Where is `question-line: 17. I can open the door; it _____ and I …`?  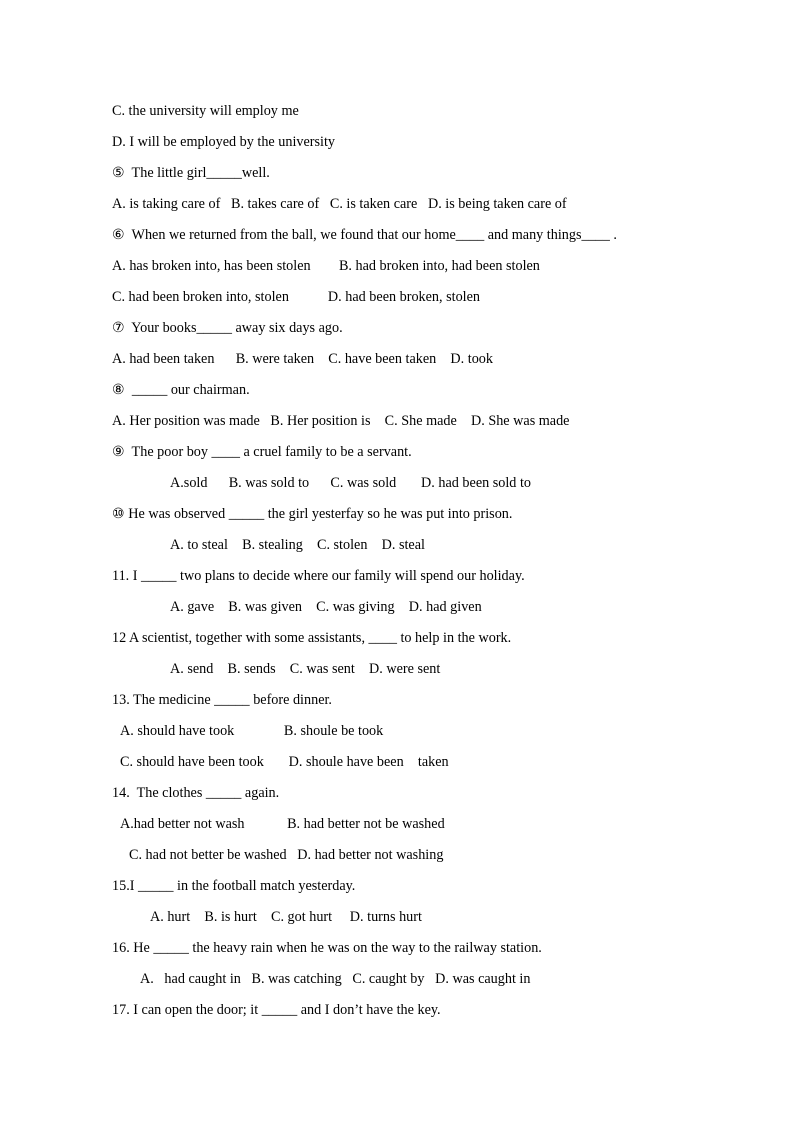 question-line: 17. I can open the door; it _____ and I … is located at coordinates (276, 1010).